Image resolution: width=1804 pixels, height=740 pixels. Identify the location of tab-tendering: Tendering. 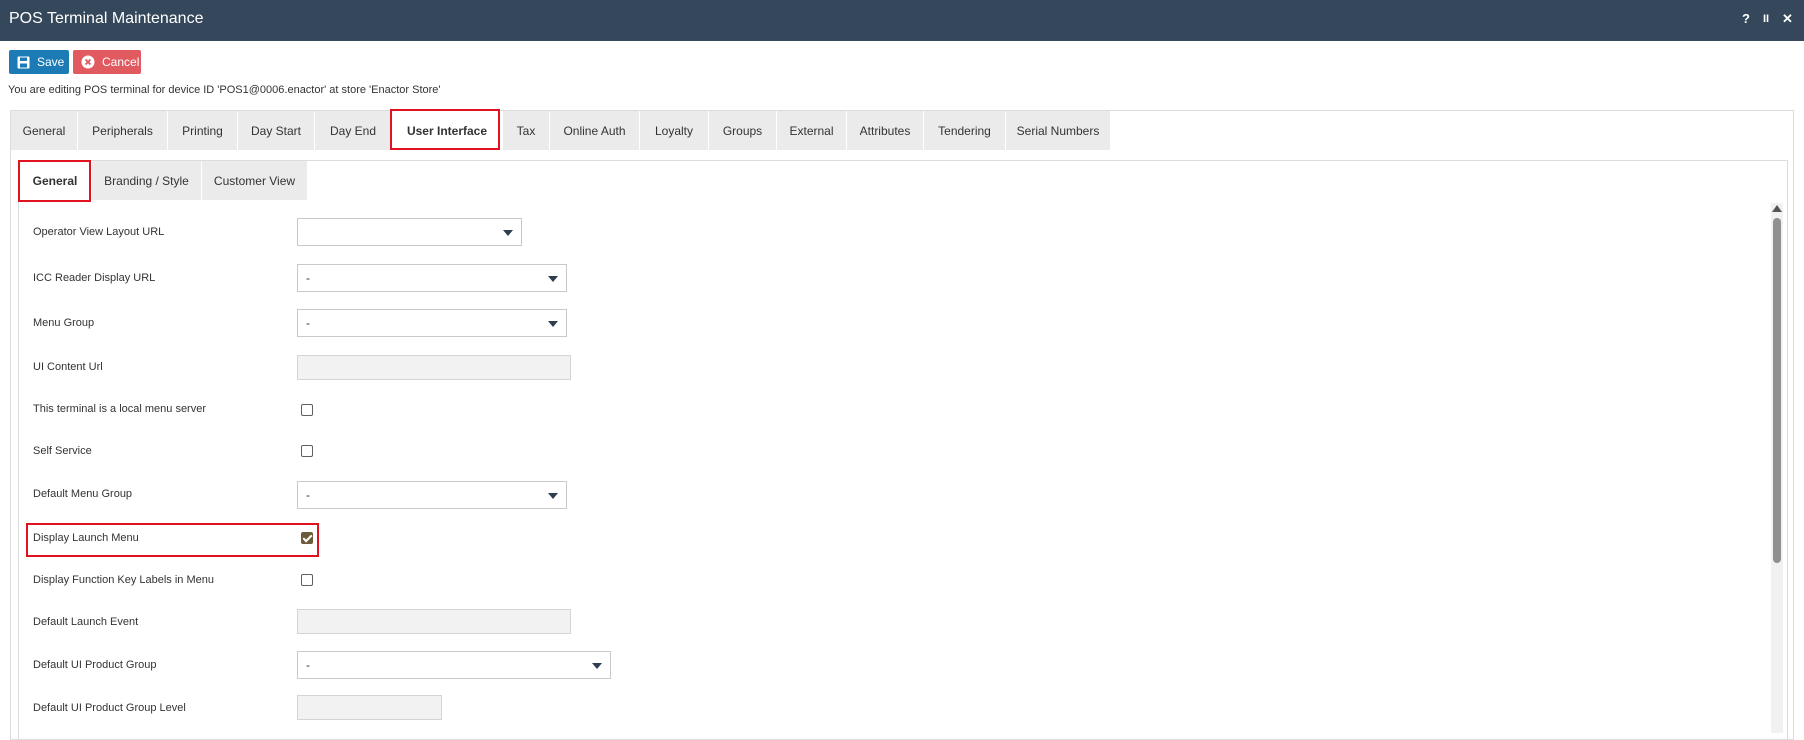
(965, 130).